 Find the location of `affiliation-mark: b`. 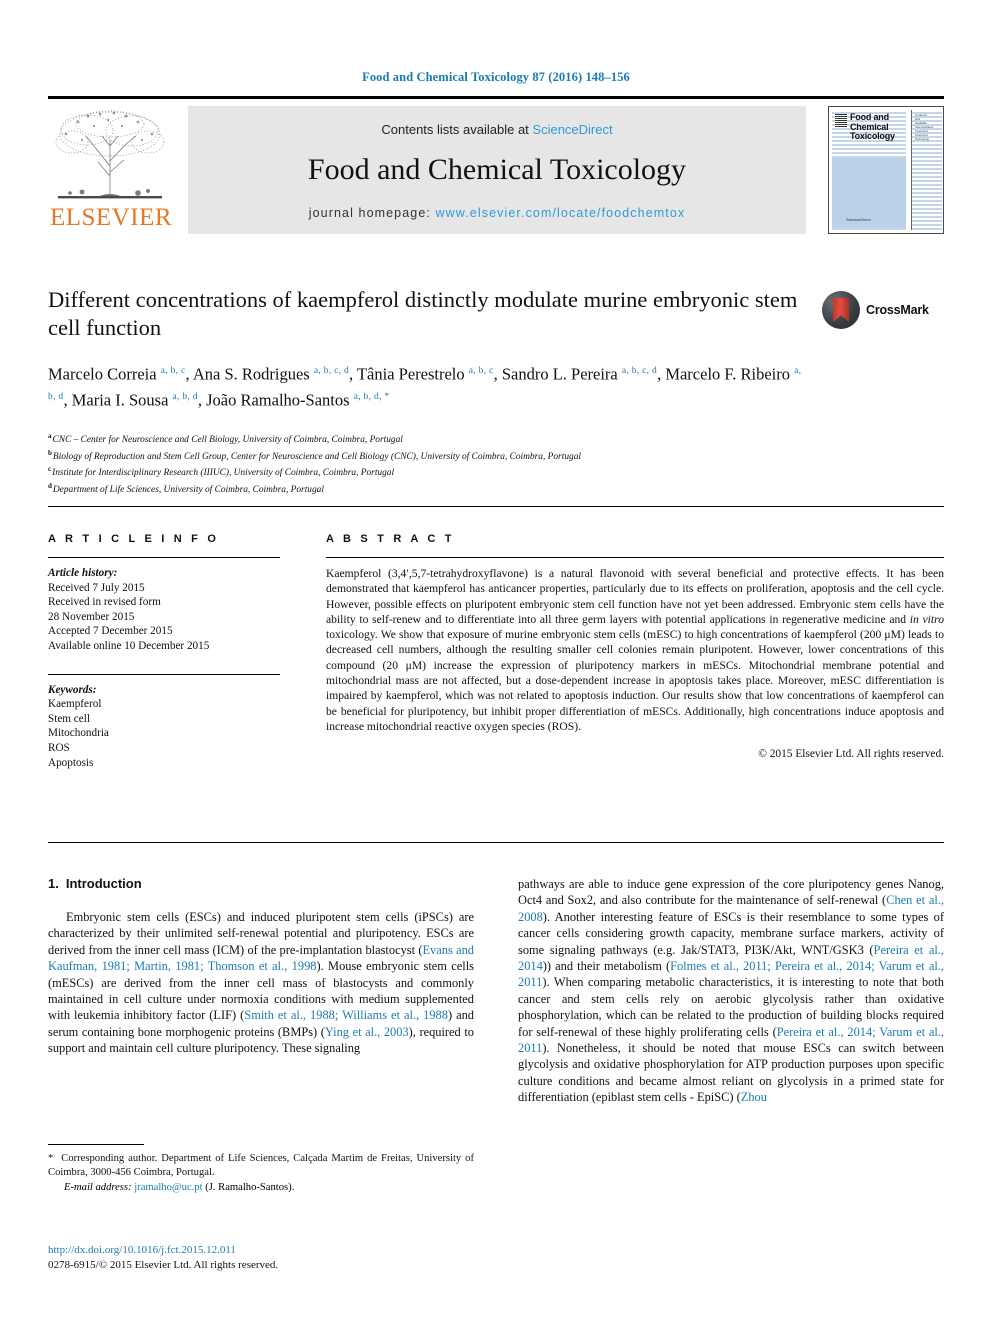

affiliation-mark: b is located at coordinates (50, 452).